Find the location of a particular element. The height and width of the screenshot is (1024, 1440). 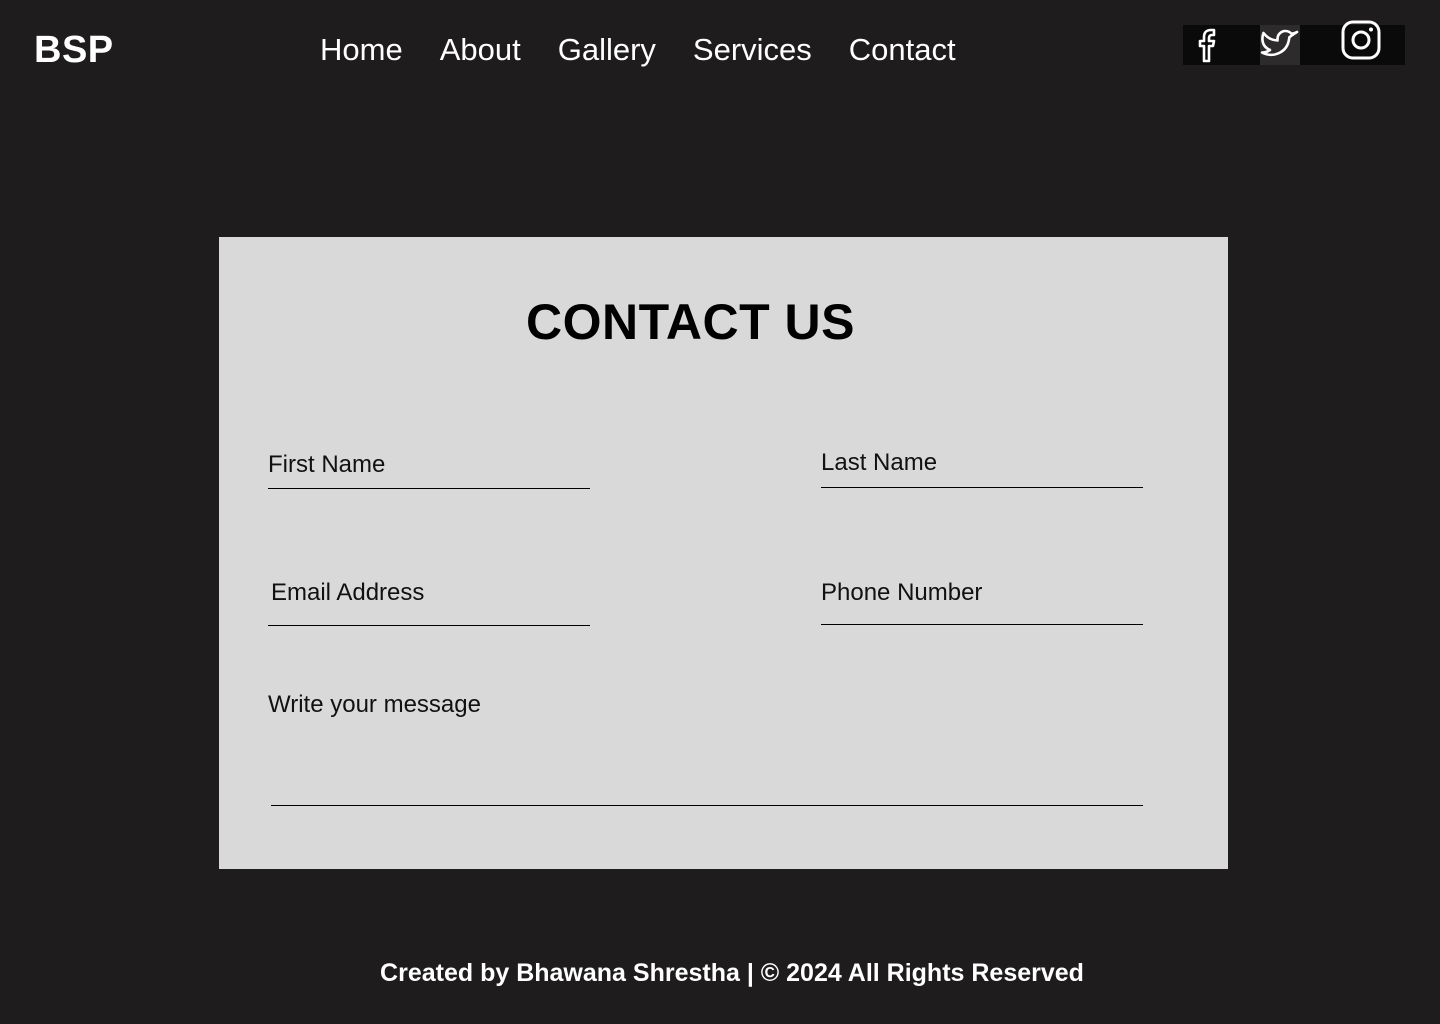

message-textarea is located at coordinates (705, 740).